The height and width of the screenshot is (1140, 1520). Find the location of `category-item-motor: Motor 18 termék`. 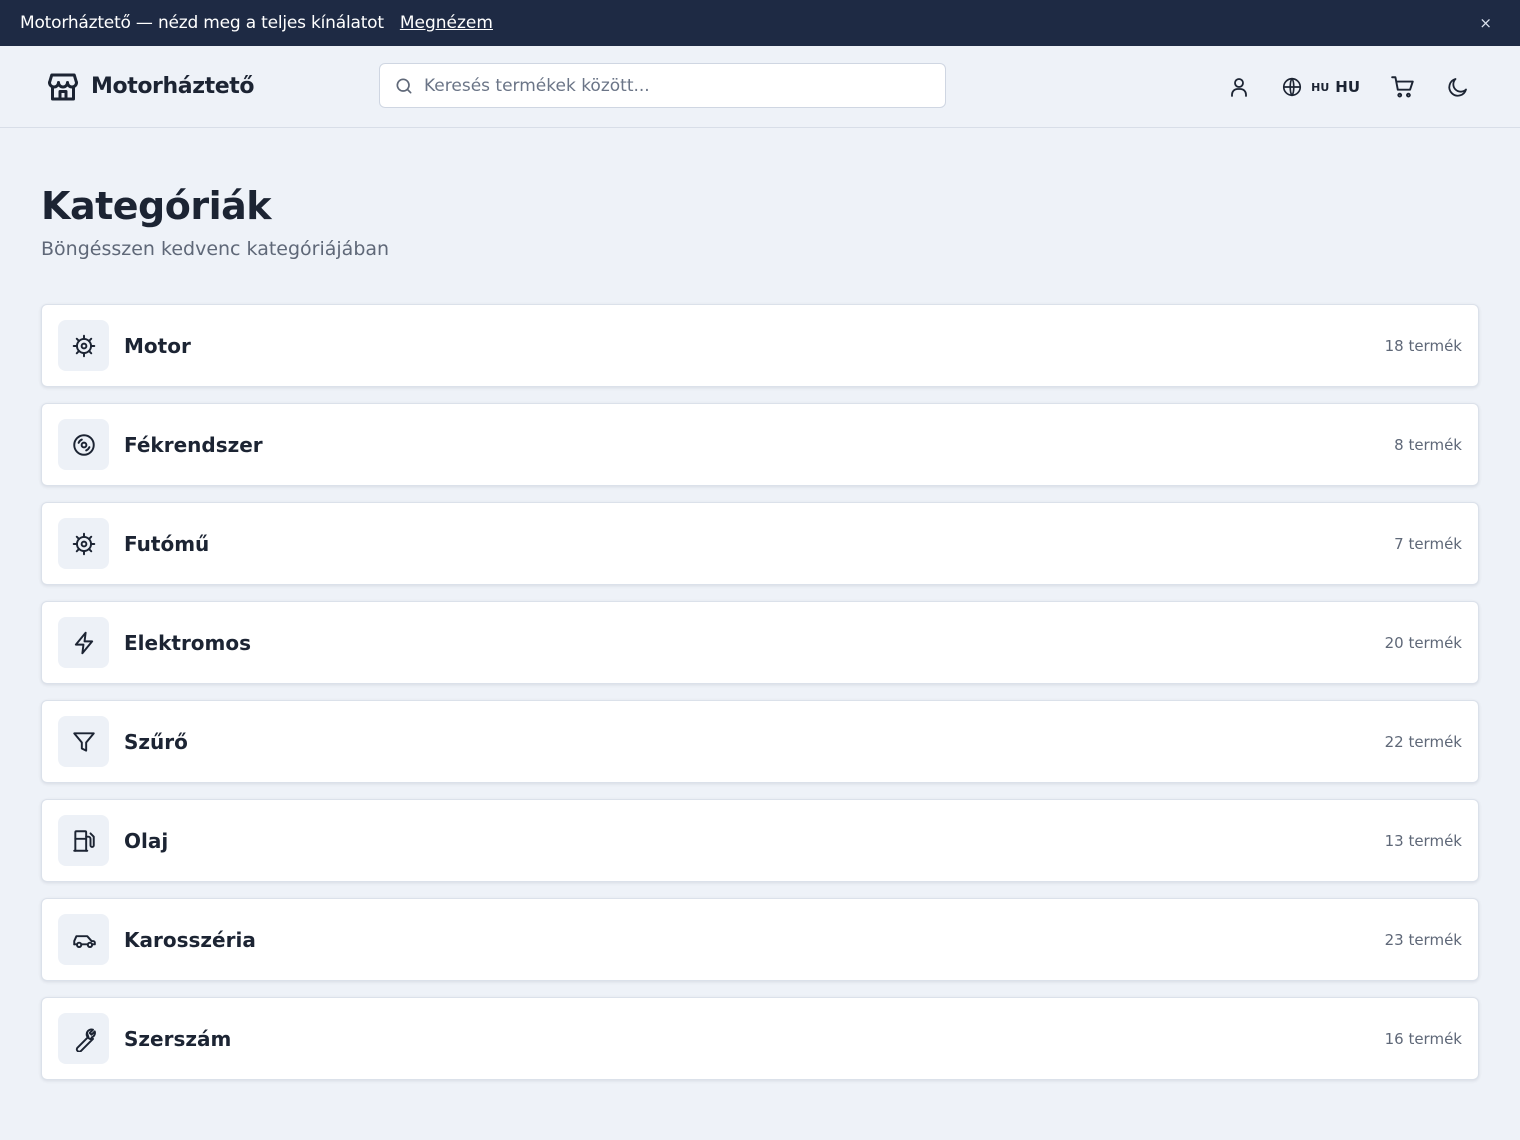

category-item-motor: Motor 18 termék is located at coordinates (760, 345).